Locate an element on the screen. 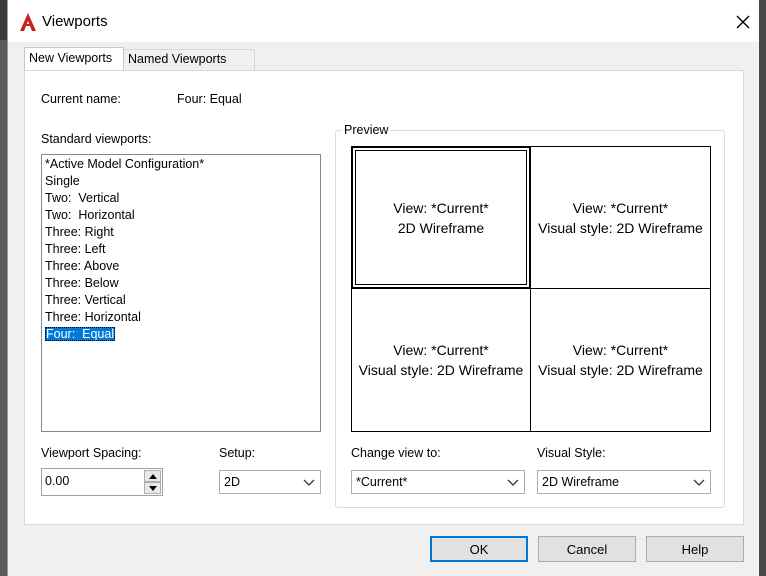 This screenshot has width=766, height=576. viewport-spacing-stepper: 0.00 is located at coordinates (102, 482).